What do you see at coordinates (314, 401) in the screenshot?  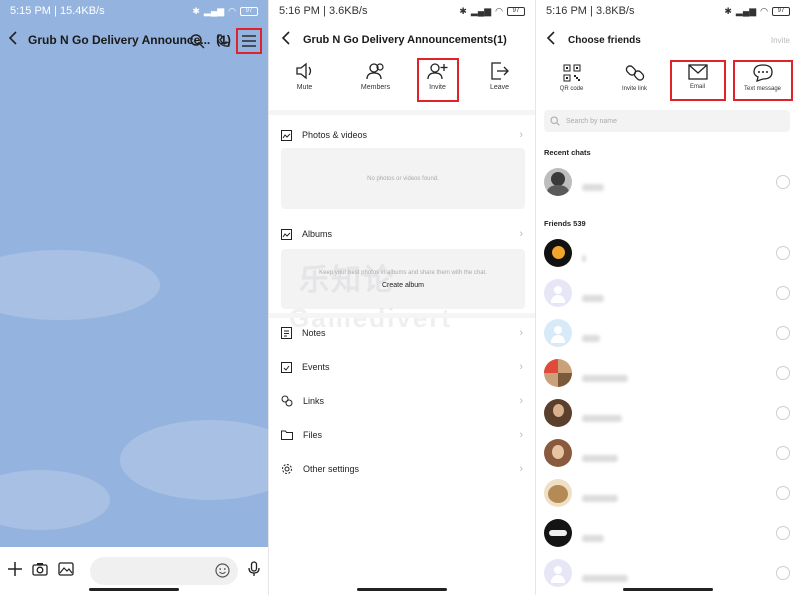 I see `links-label: Links` at bounding box center [314, 401].